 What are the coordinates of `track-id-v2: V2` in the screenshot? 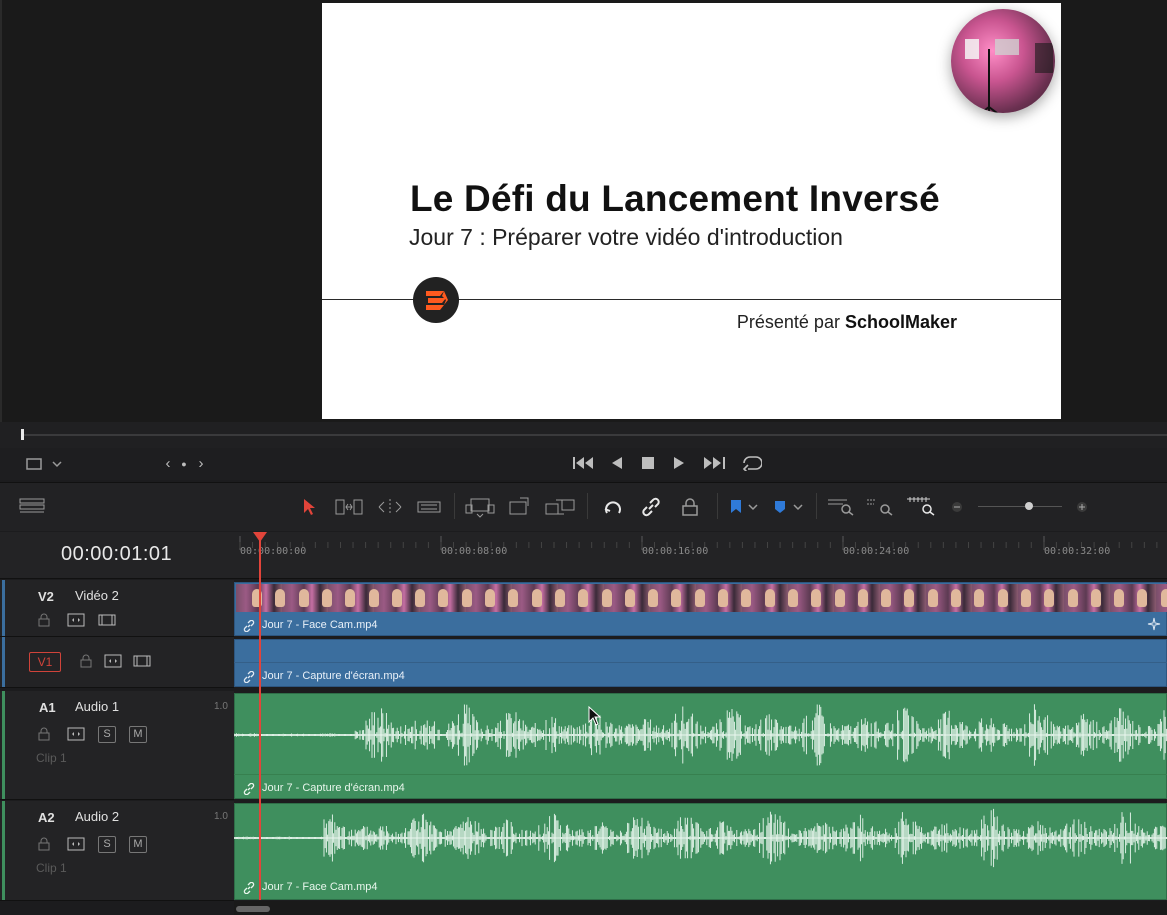 It's located at (46, 596).